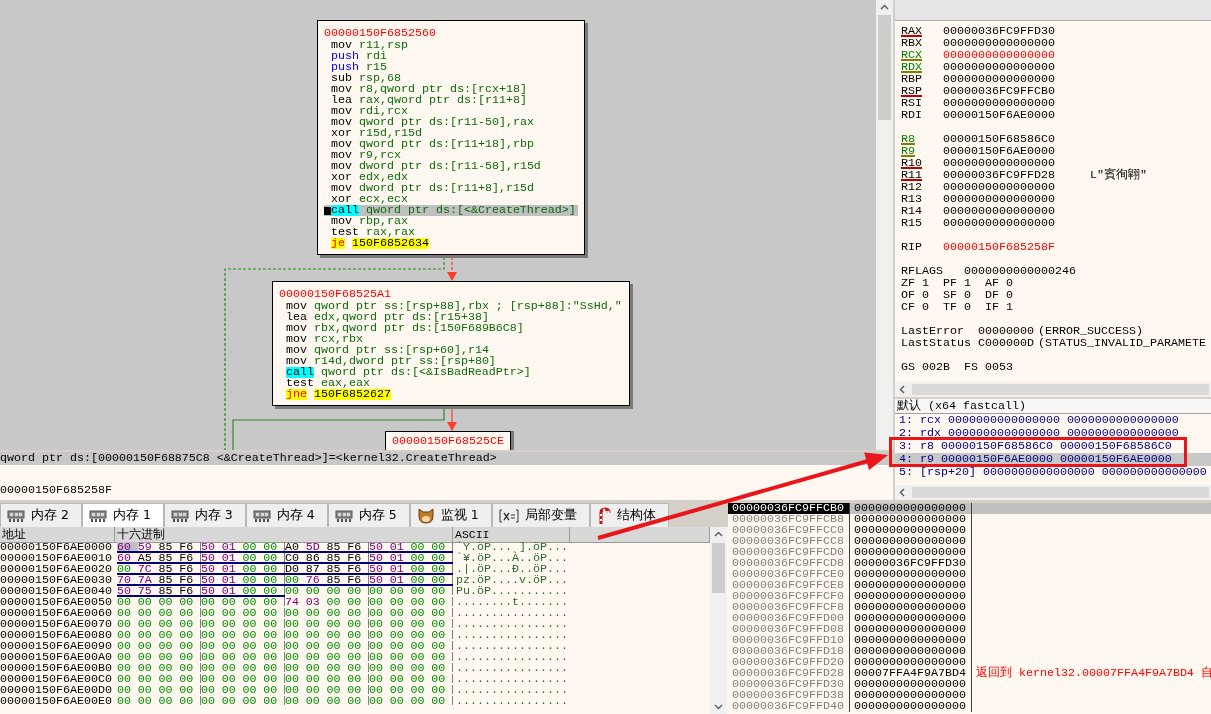 The width and height of the screenshot is (1211, 714). Describe the element at coordinates (969, 585) in the screenshot. I see `stack-row: 00000036FC9FFCE8 0000000000000000` at that location.